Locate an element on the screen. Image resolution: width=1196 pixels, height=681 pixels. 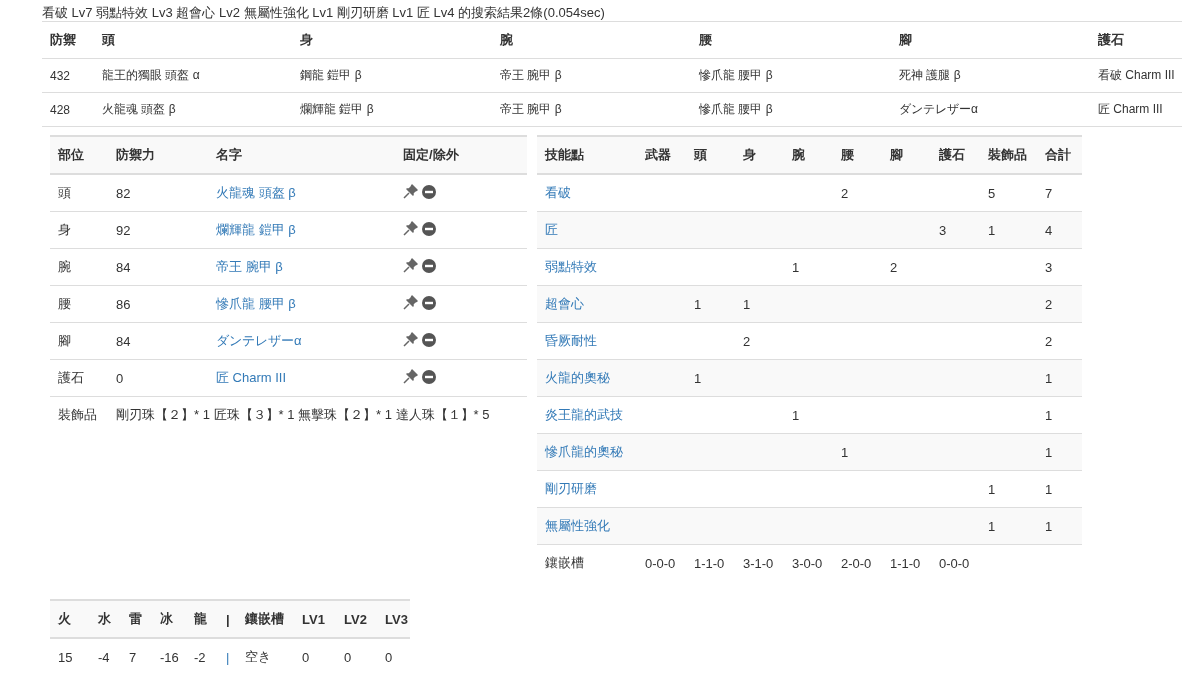
column-header: 腰 is located at coordinates (847, 154).